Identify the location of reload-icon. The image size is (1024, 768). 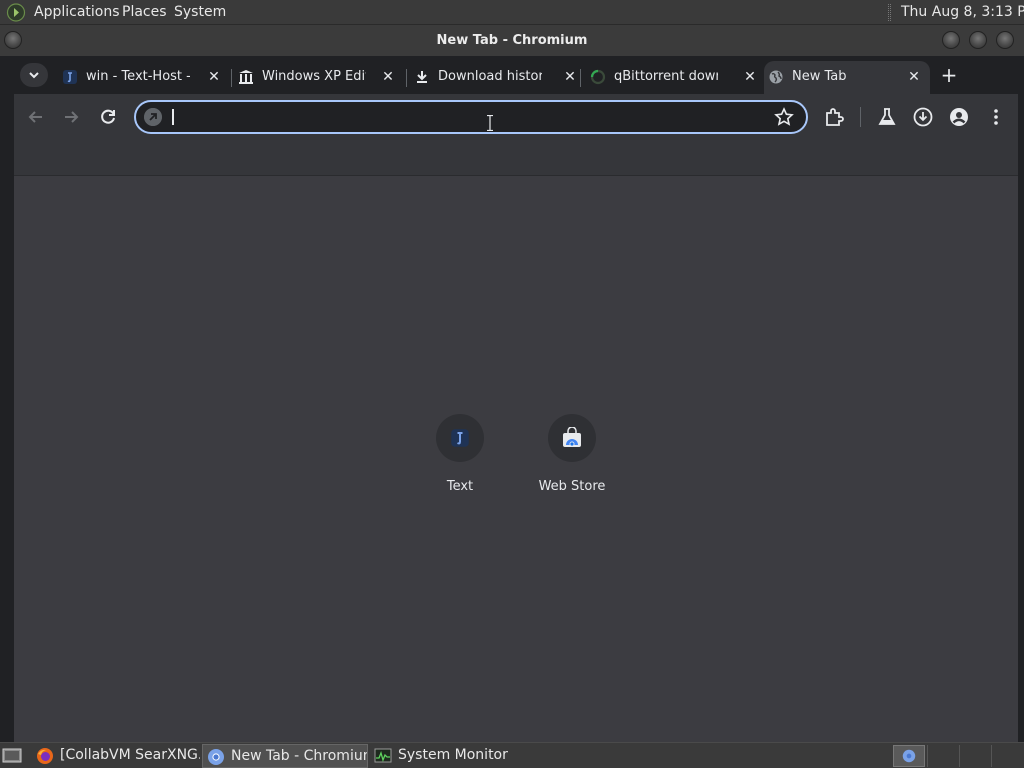
(108, 117).